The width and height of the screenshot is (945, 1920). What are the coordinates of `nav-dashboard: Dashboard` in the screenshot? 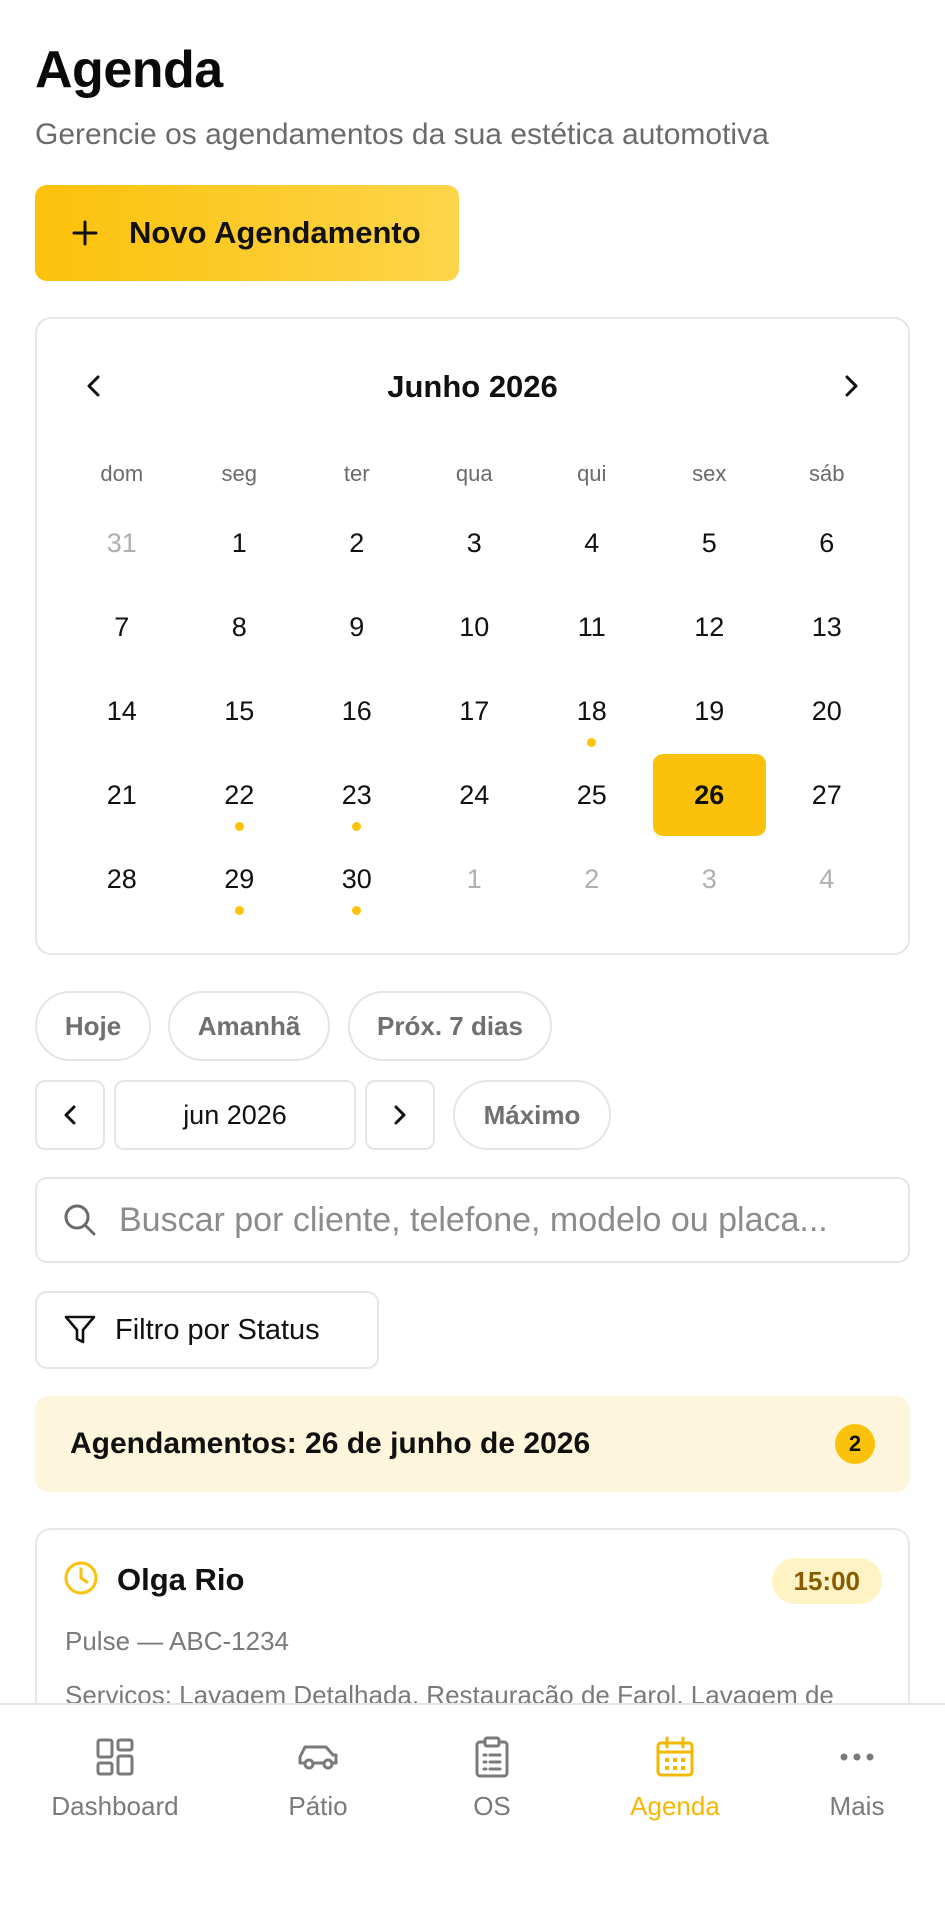 It's located at (115, 1778).